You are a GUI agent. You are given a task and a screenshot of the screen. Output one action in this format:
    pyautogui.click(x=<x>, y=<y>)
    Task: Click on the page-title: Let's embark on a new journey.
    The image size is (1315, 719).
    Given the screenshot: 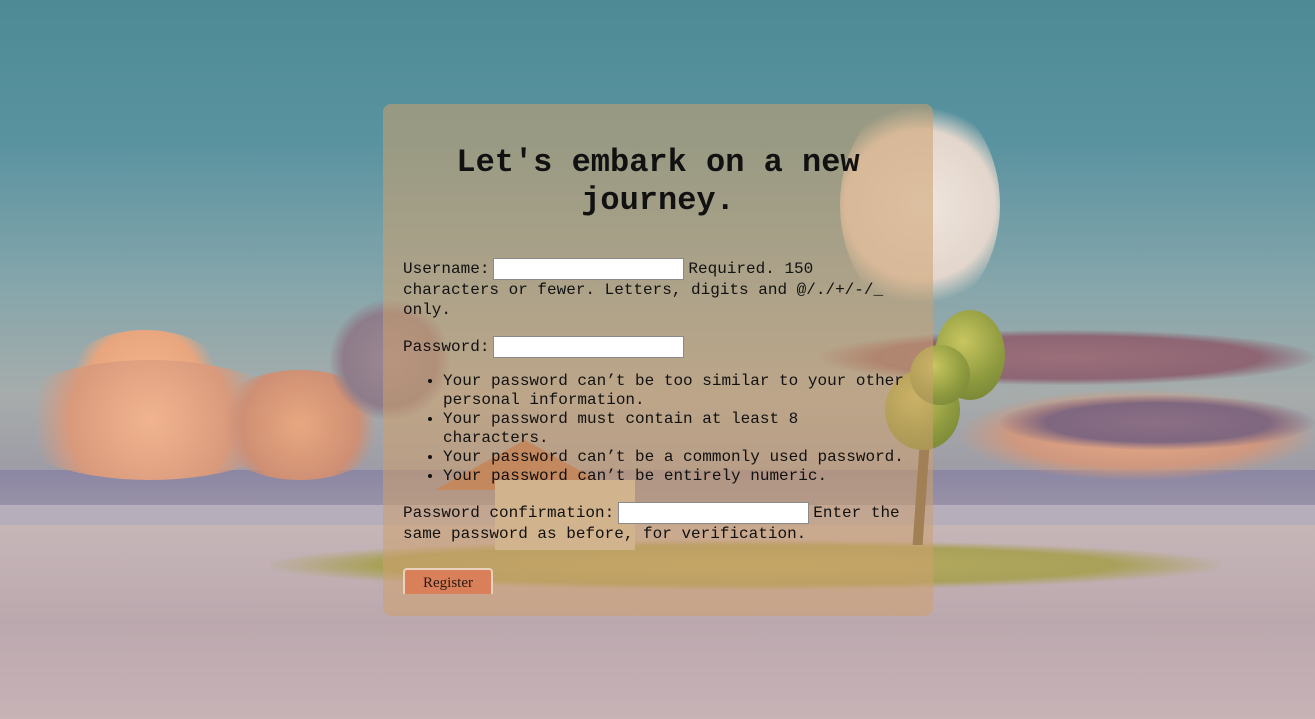 What is the action you would take?
    pyautogui.click(x=658, y=181)
    